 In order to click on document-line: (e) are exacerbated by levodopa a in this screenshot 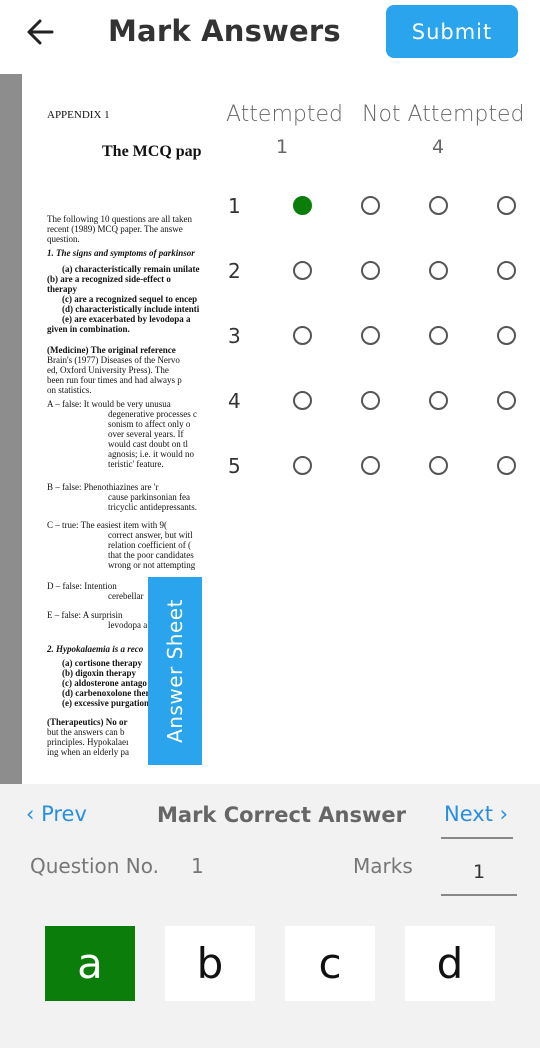, I will do `click(126, 319)`.